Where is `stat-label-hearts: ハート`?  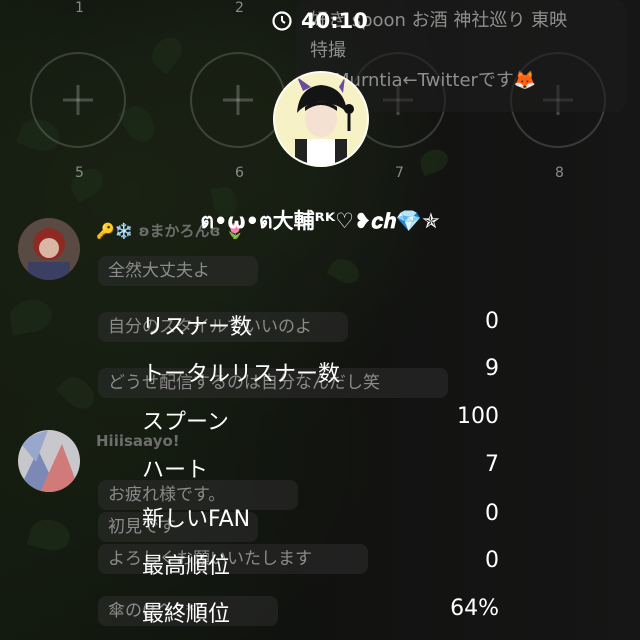 stat-label-hearts: ハート is located at coordinates (175, 470).